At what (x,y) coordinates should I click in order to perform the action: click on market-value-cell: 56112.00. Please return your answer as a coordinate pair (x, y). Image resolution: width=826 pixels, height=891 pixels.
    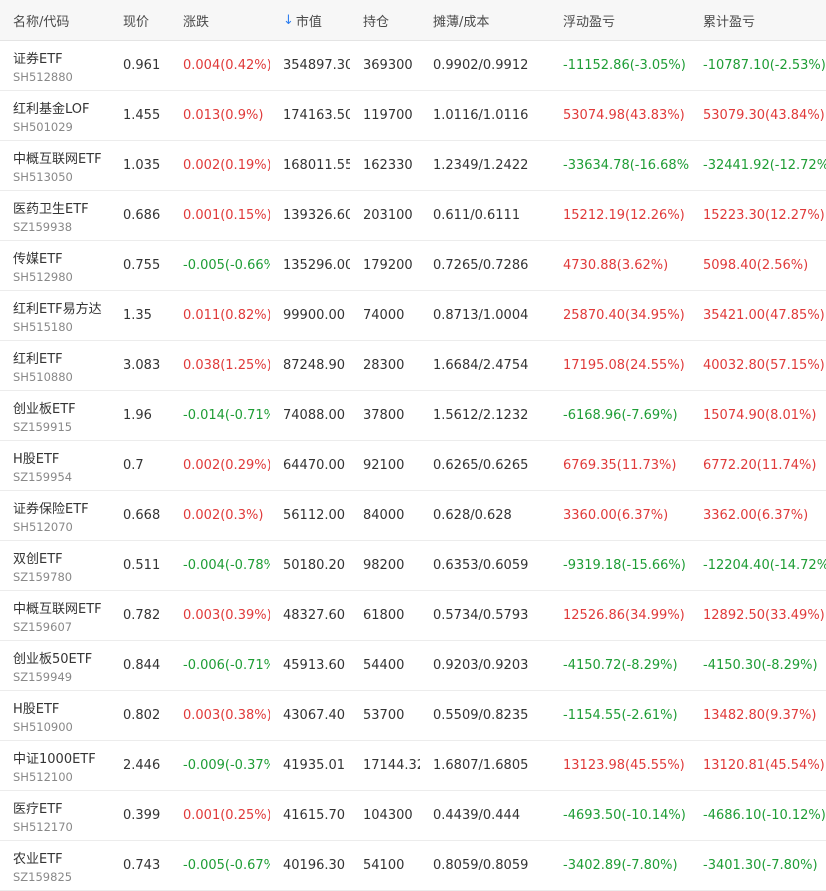
    Looking at the image, I should click on (314, 515).